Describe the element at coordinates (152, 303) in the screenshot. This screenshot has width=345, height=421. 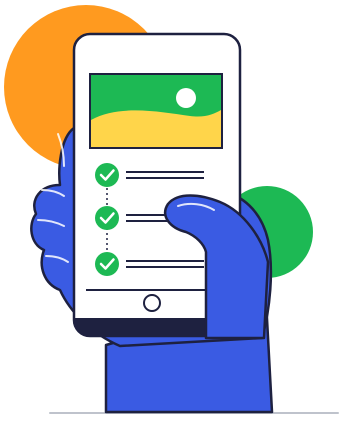
I see `home-button` at that location.